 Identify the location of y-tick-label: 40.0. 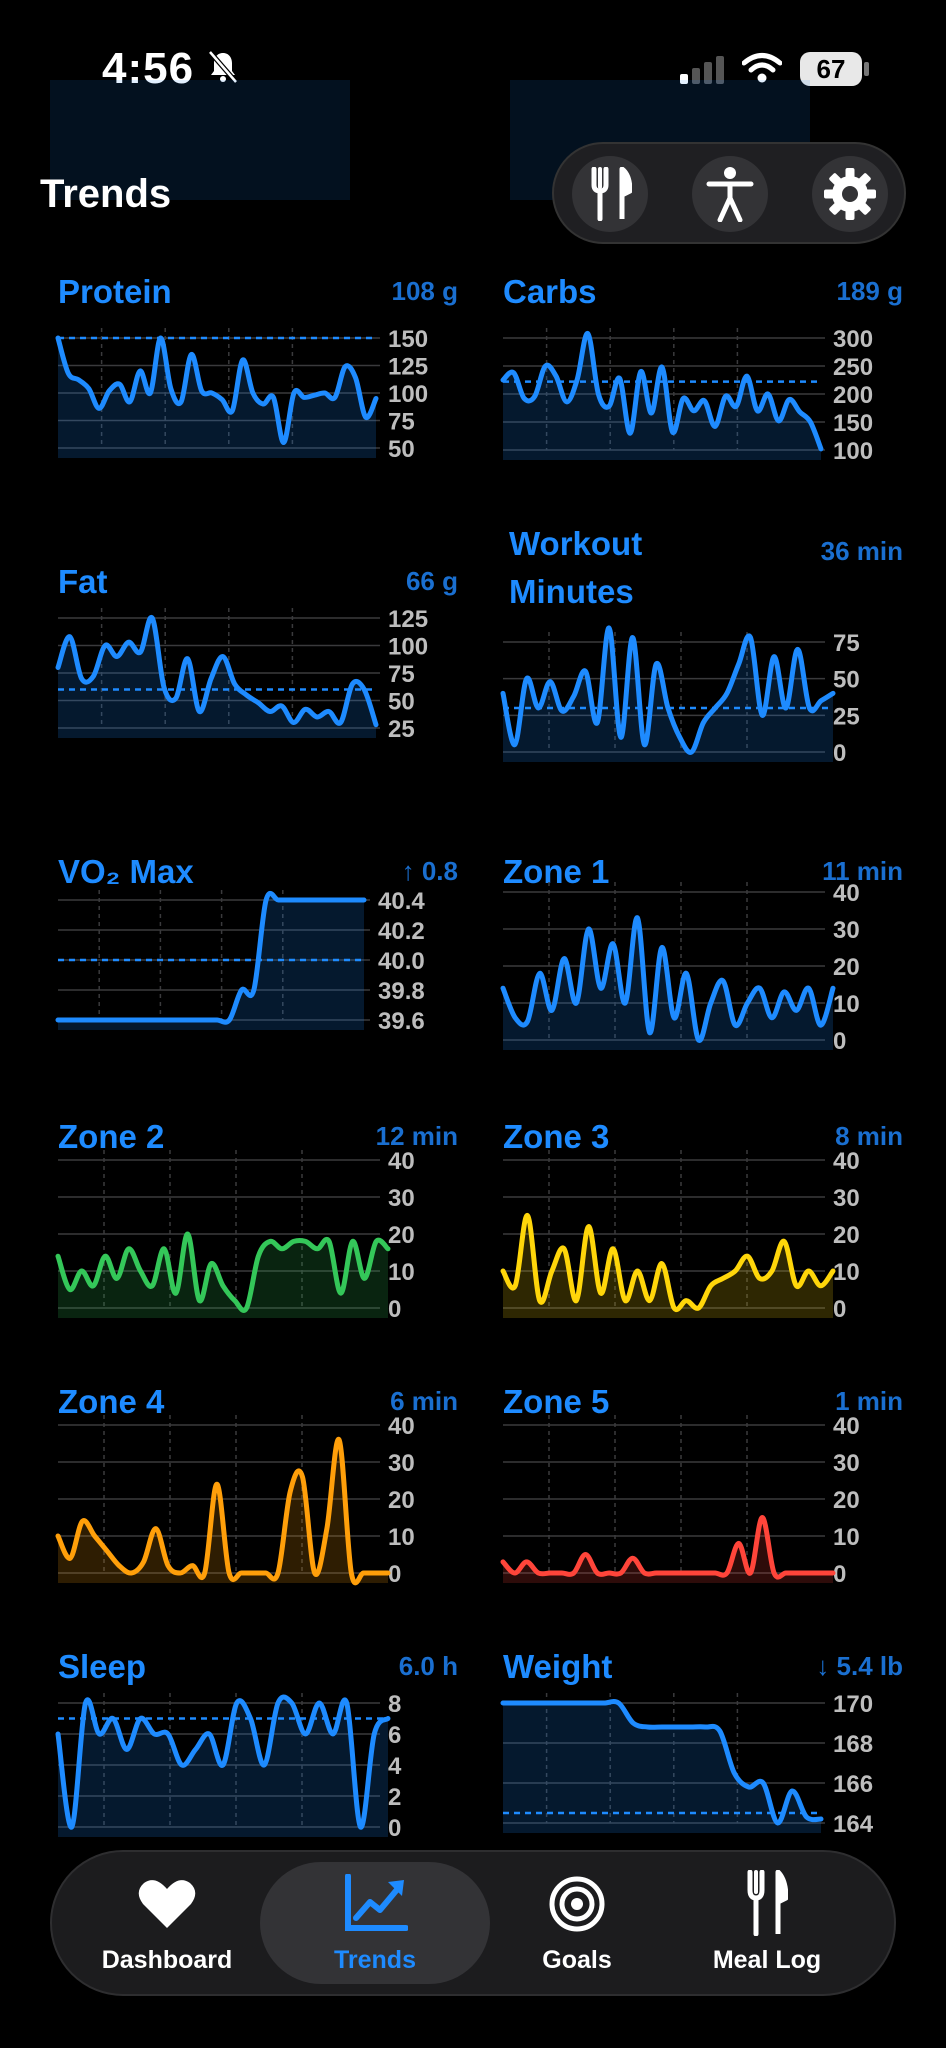
(401, 961).